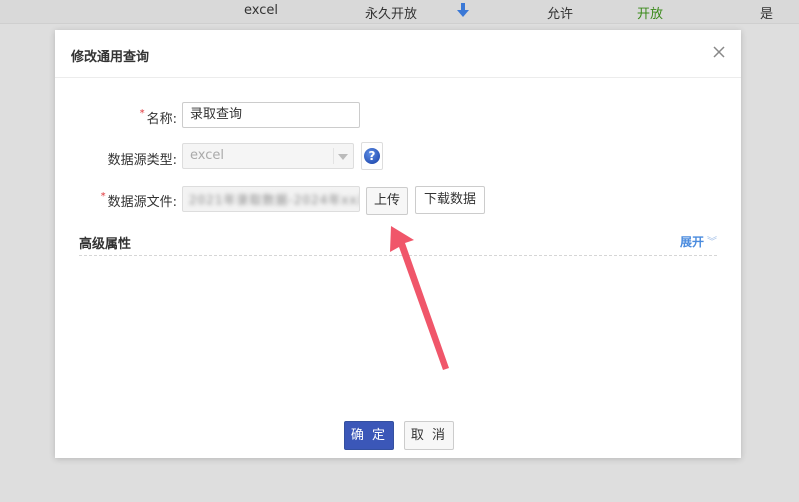  Describe the element at coordinates (398, 54) in the screenshot. I see `dialog-header: 修改通用查询` at that location.